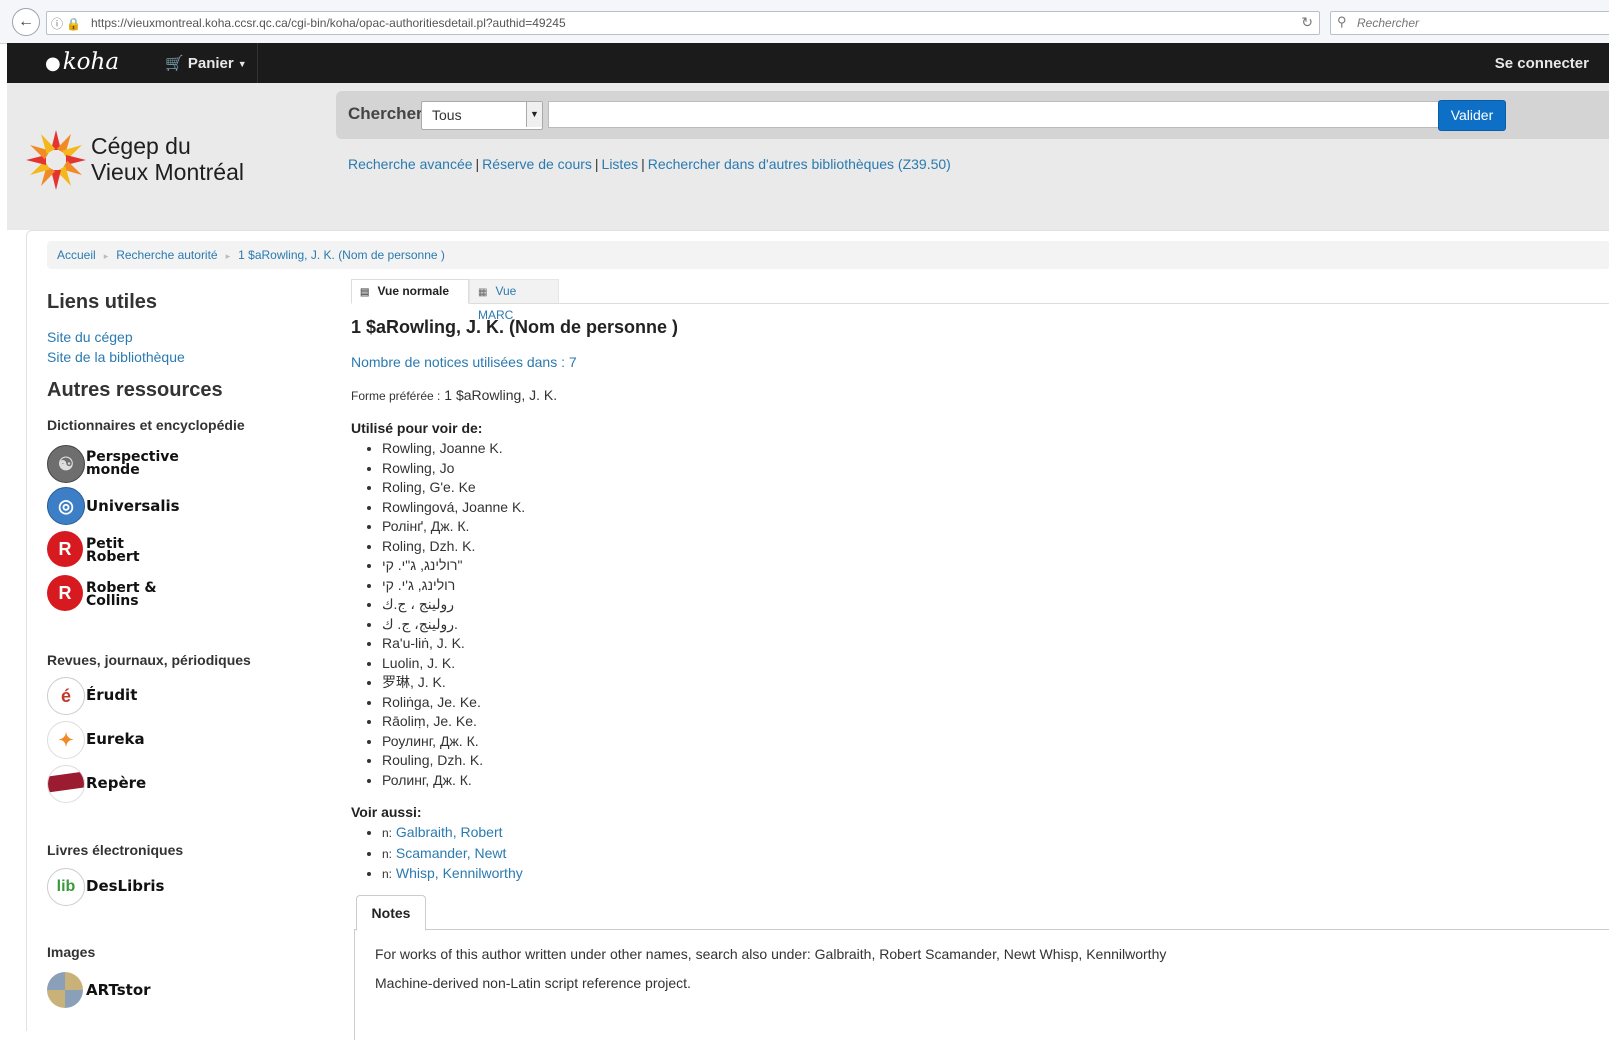 The height and width of the screenshot is (1040, 1609). I want to click on search-scope-select: Tous ▼, so click(482, 115).